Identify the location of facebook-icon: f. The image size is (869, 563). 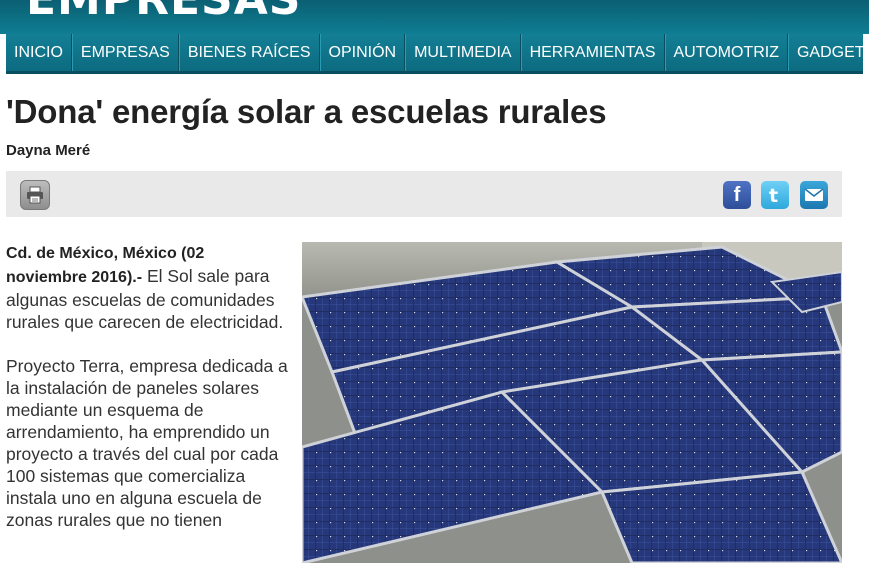
(737, 194).